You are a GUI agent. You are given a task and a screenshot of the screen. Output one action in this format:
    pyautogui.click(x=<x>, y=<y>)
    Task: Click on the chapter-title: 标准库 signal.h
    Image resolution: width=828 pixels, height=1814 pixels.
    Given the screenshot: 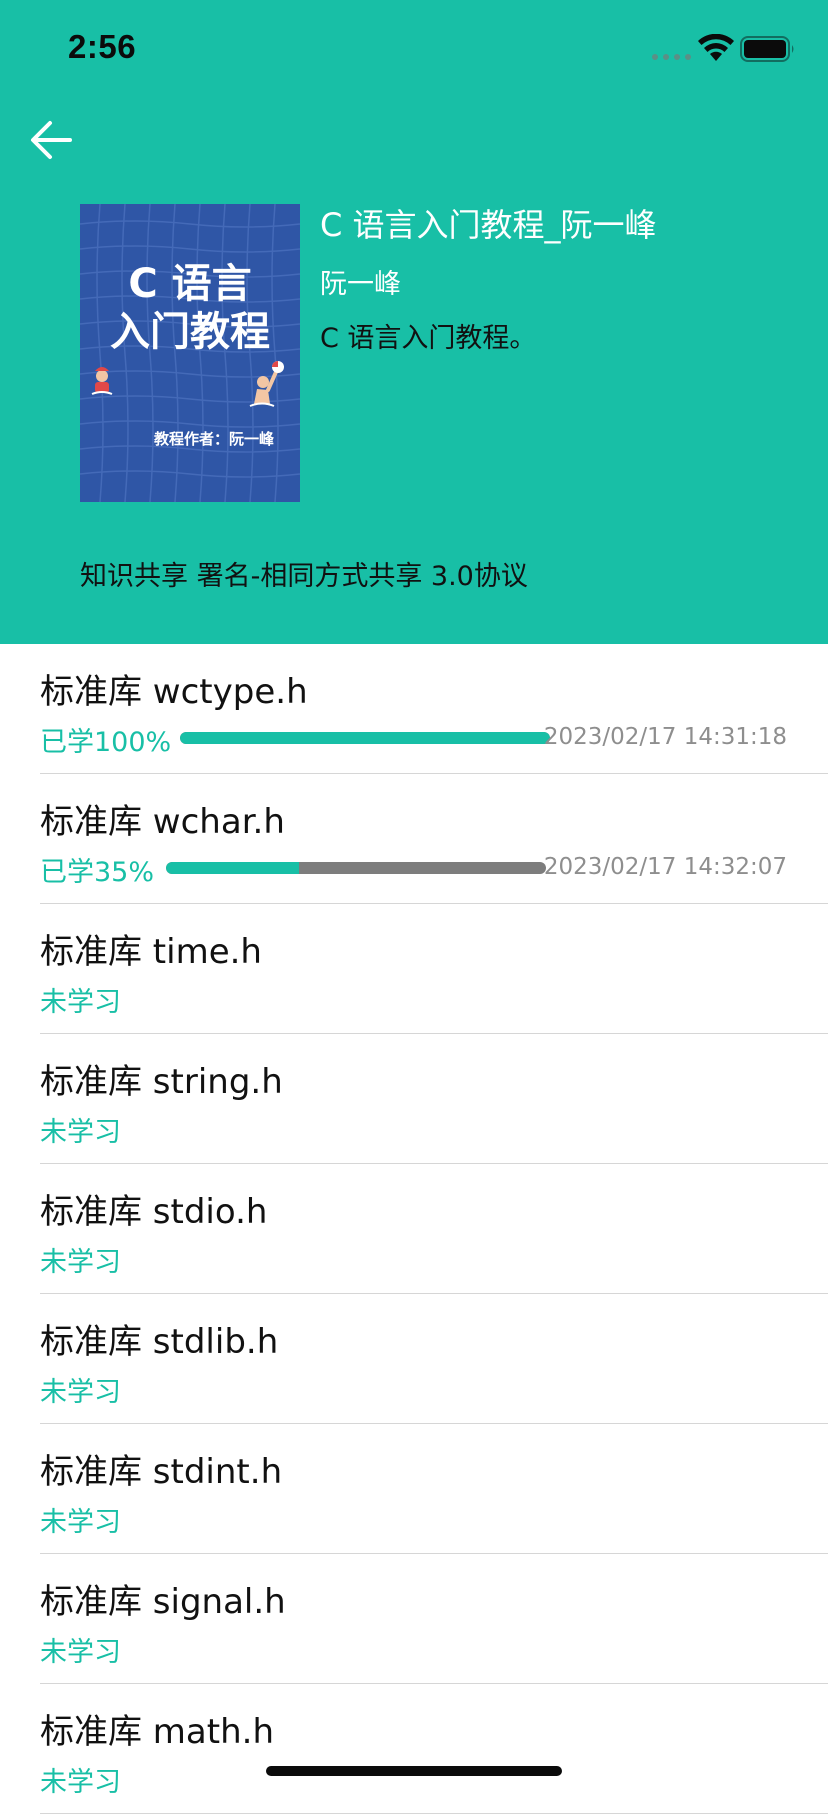 What is the action you would take?
    pyautogui.click(x=163, y=1602)
    